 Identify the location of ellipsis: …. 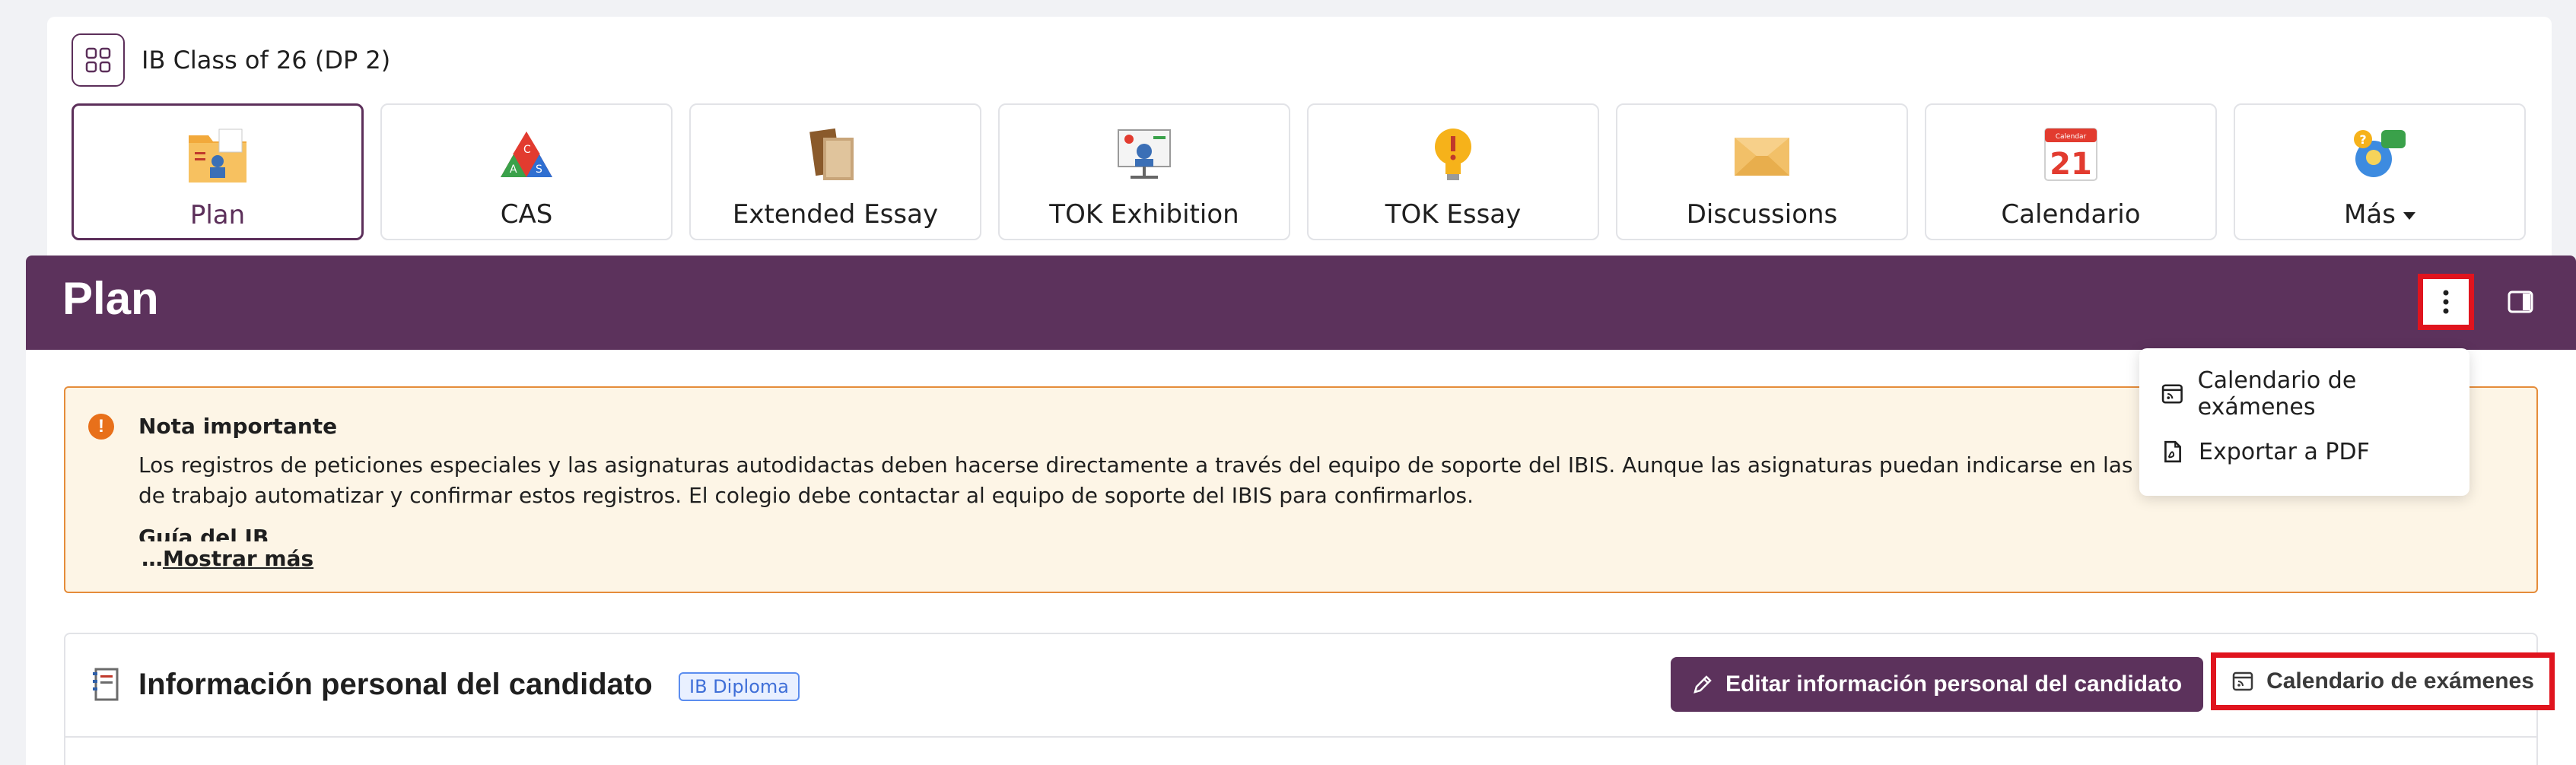
(152, 558).